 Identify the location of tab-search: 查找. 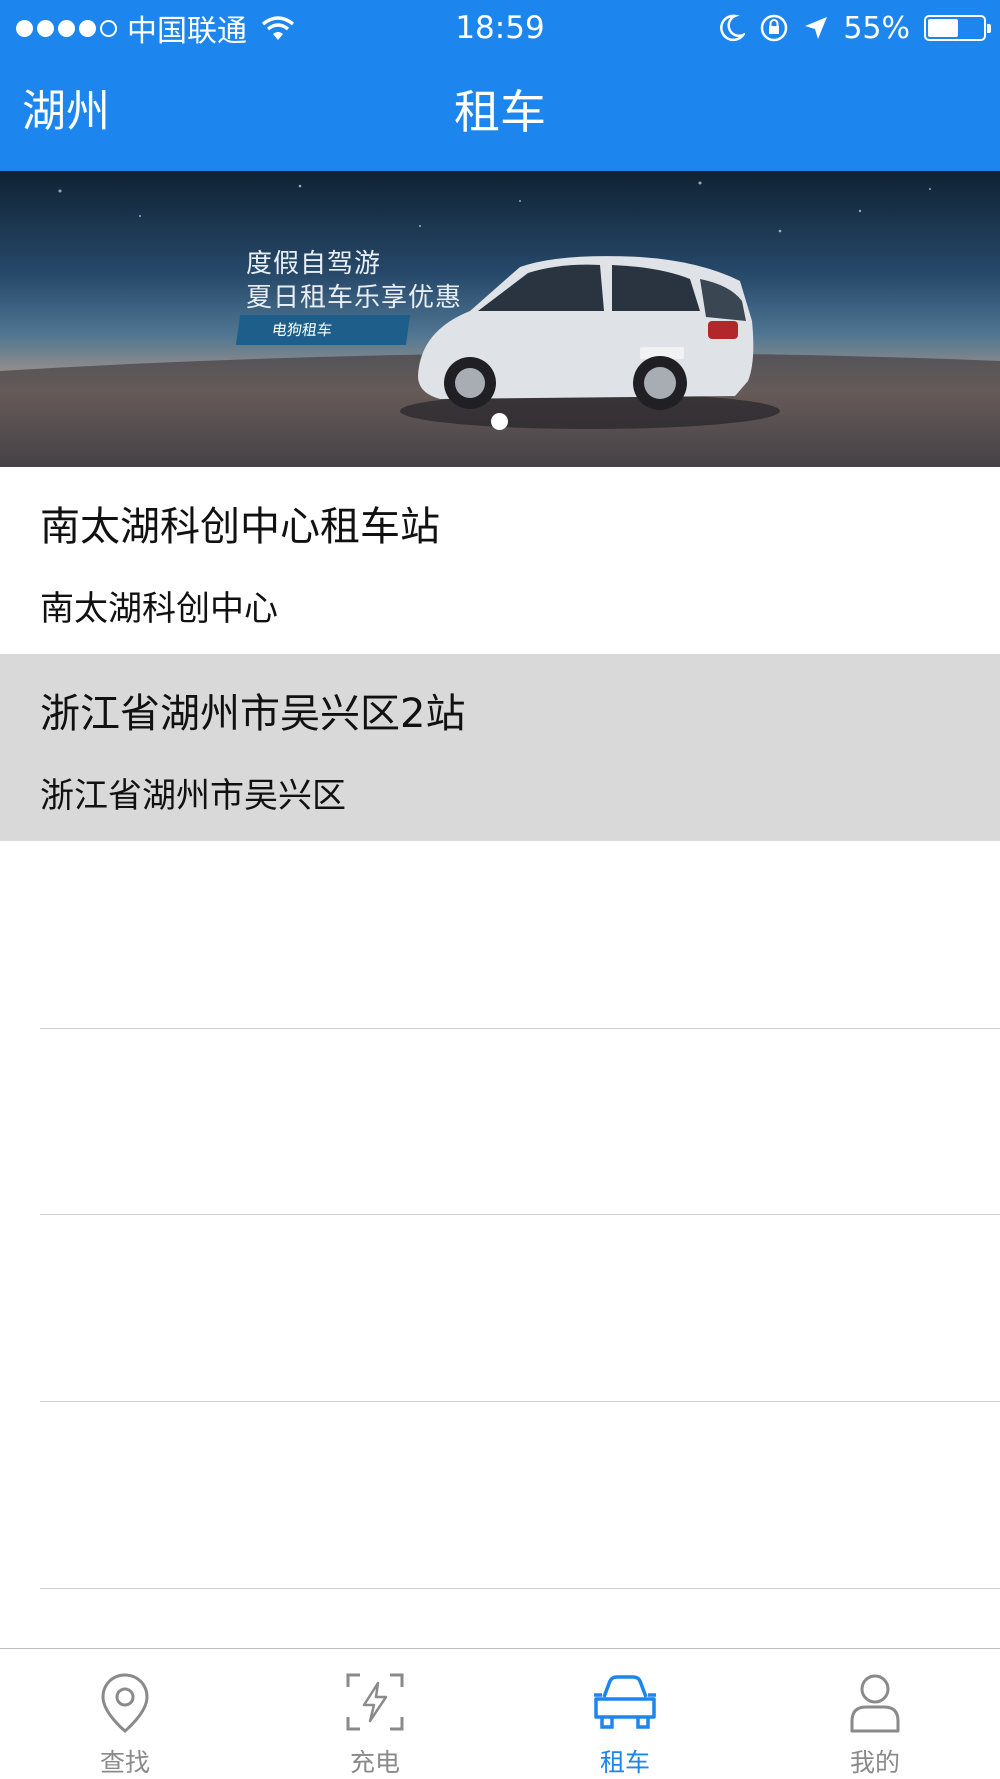
(125, 1714).